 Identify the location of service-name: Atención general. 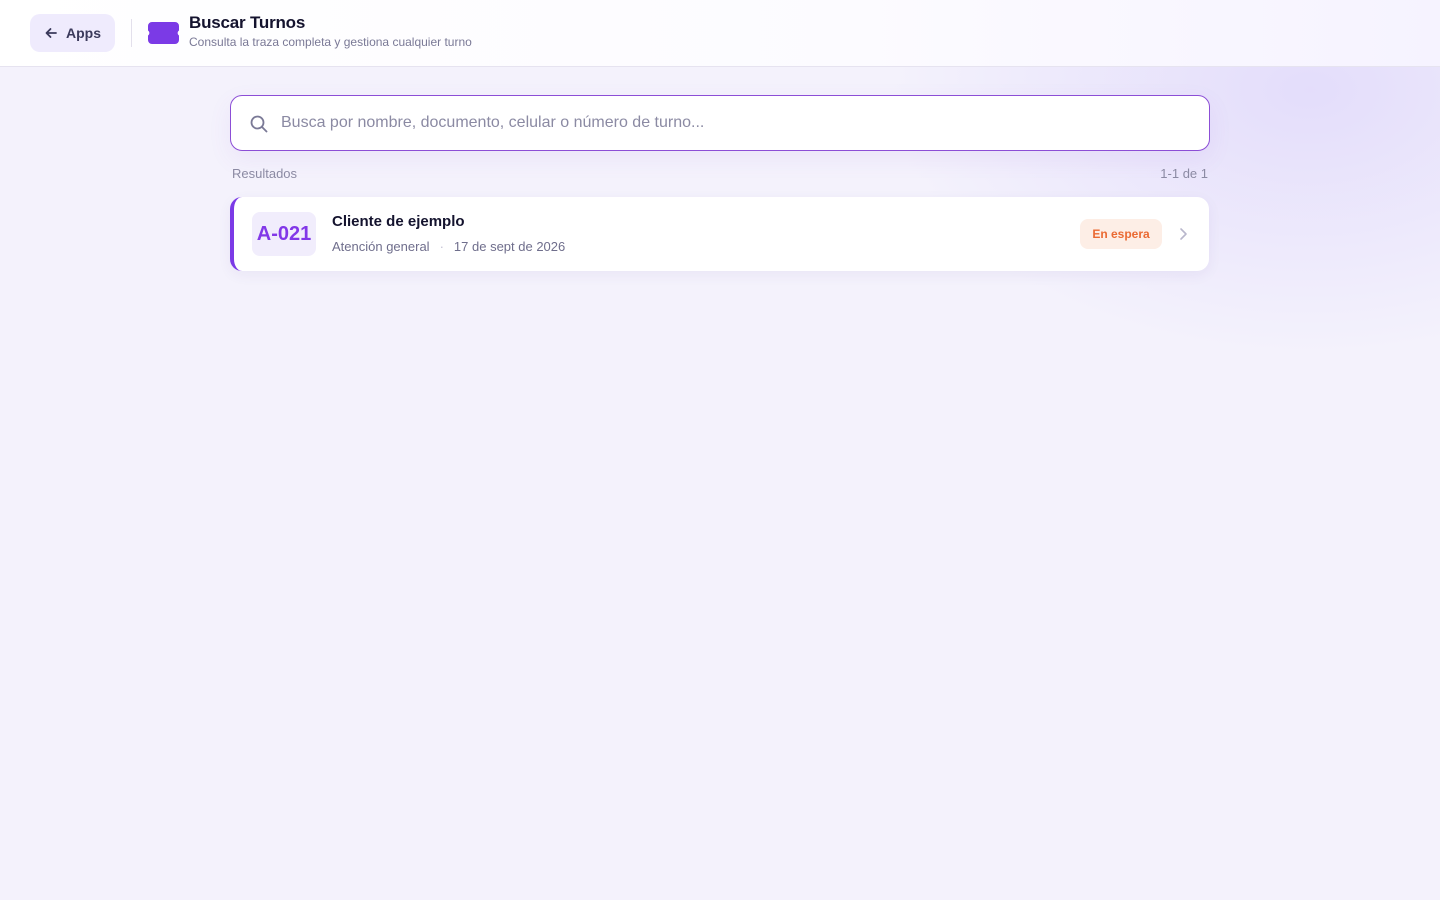
(381, 246).